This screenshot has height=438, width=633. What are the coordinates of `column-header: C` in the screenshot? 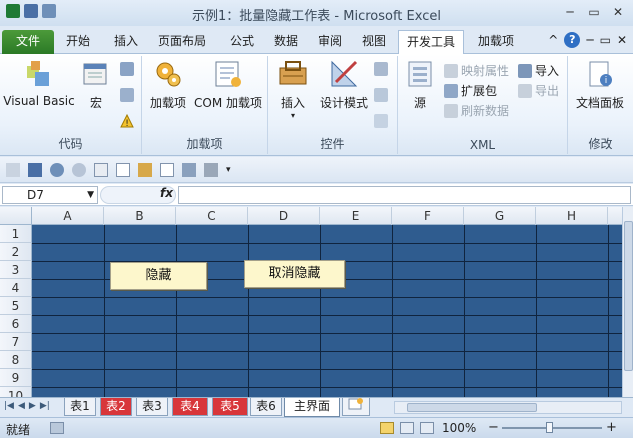 It's located at (212, 216).